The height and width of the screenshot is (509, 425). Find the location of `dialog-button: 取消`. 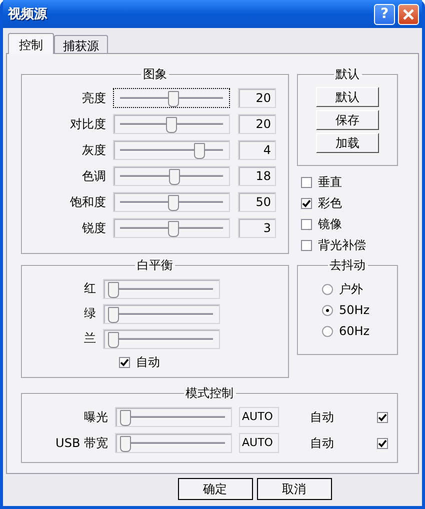

dialog-button: 取消 is located at coordinates (294, 489).